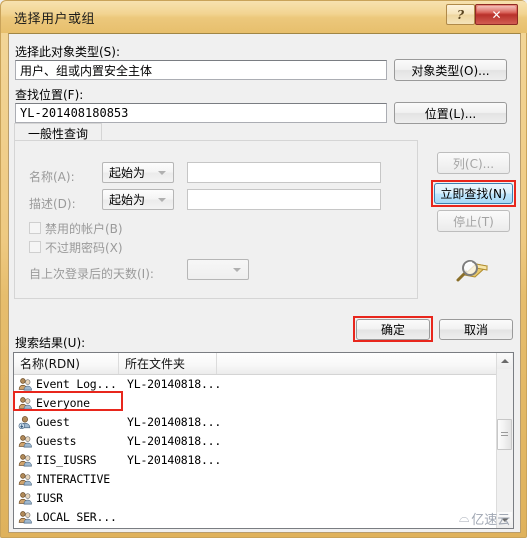  I want to click on vertical-scrollbar, so click(504, 440).